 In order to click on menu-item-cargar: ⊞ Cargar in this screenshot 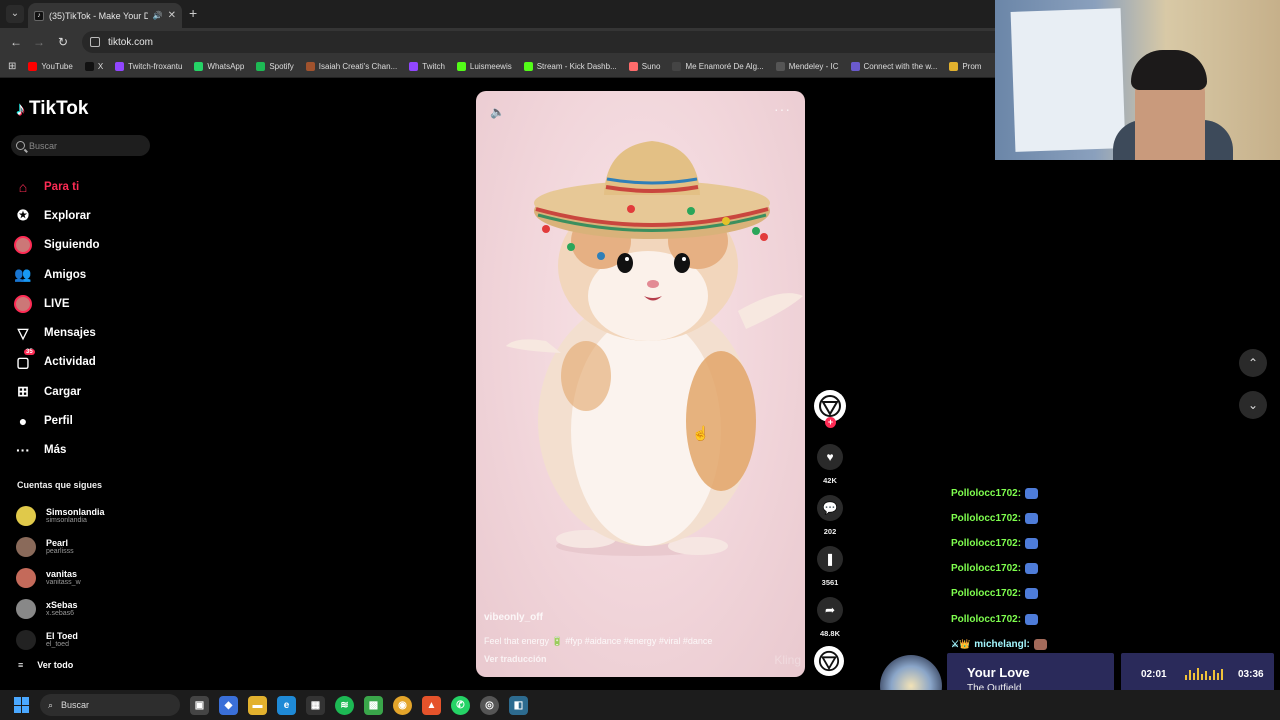, I will do `click(57, 391)`.